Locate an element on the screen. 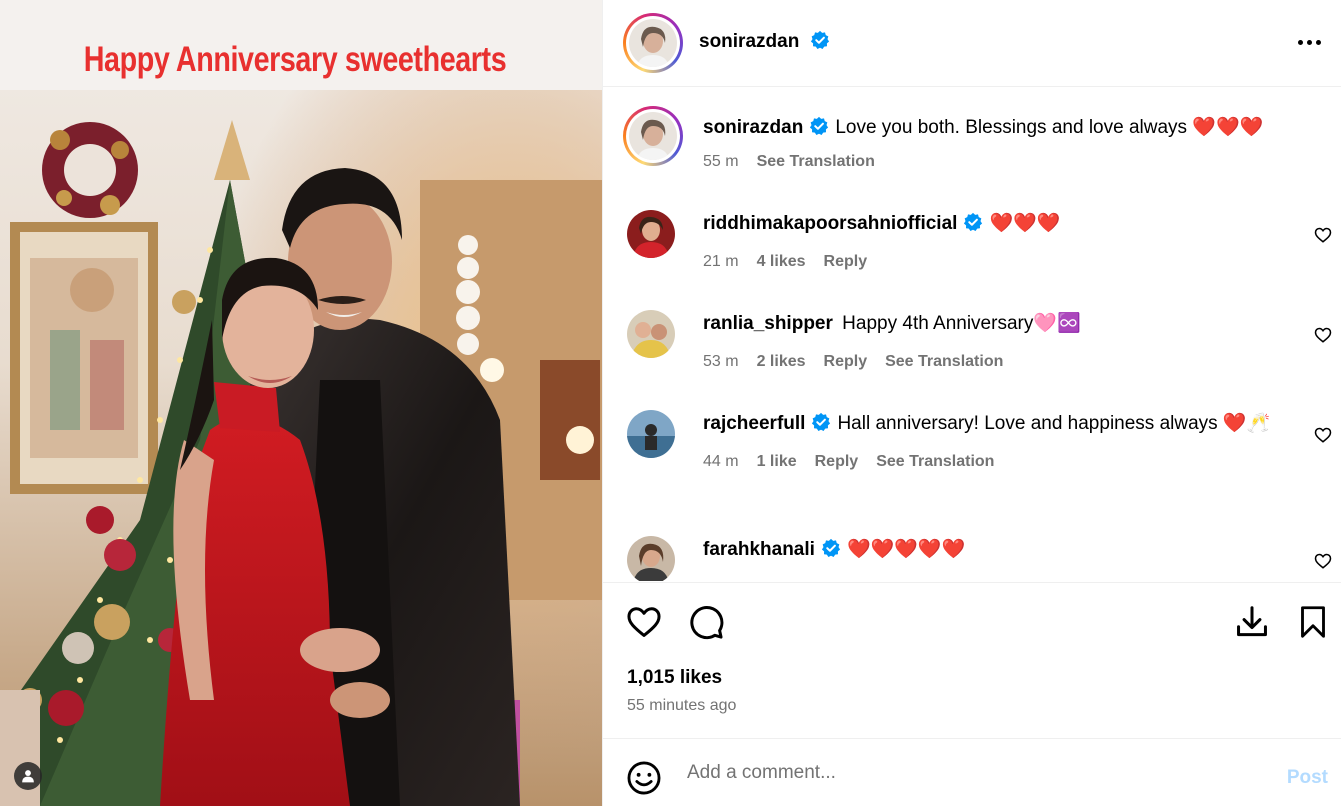 This screenshot has height=806, width=1341. post-header: sonirazdan is located at coordinates (972, 43).